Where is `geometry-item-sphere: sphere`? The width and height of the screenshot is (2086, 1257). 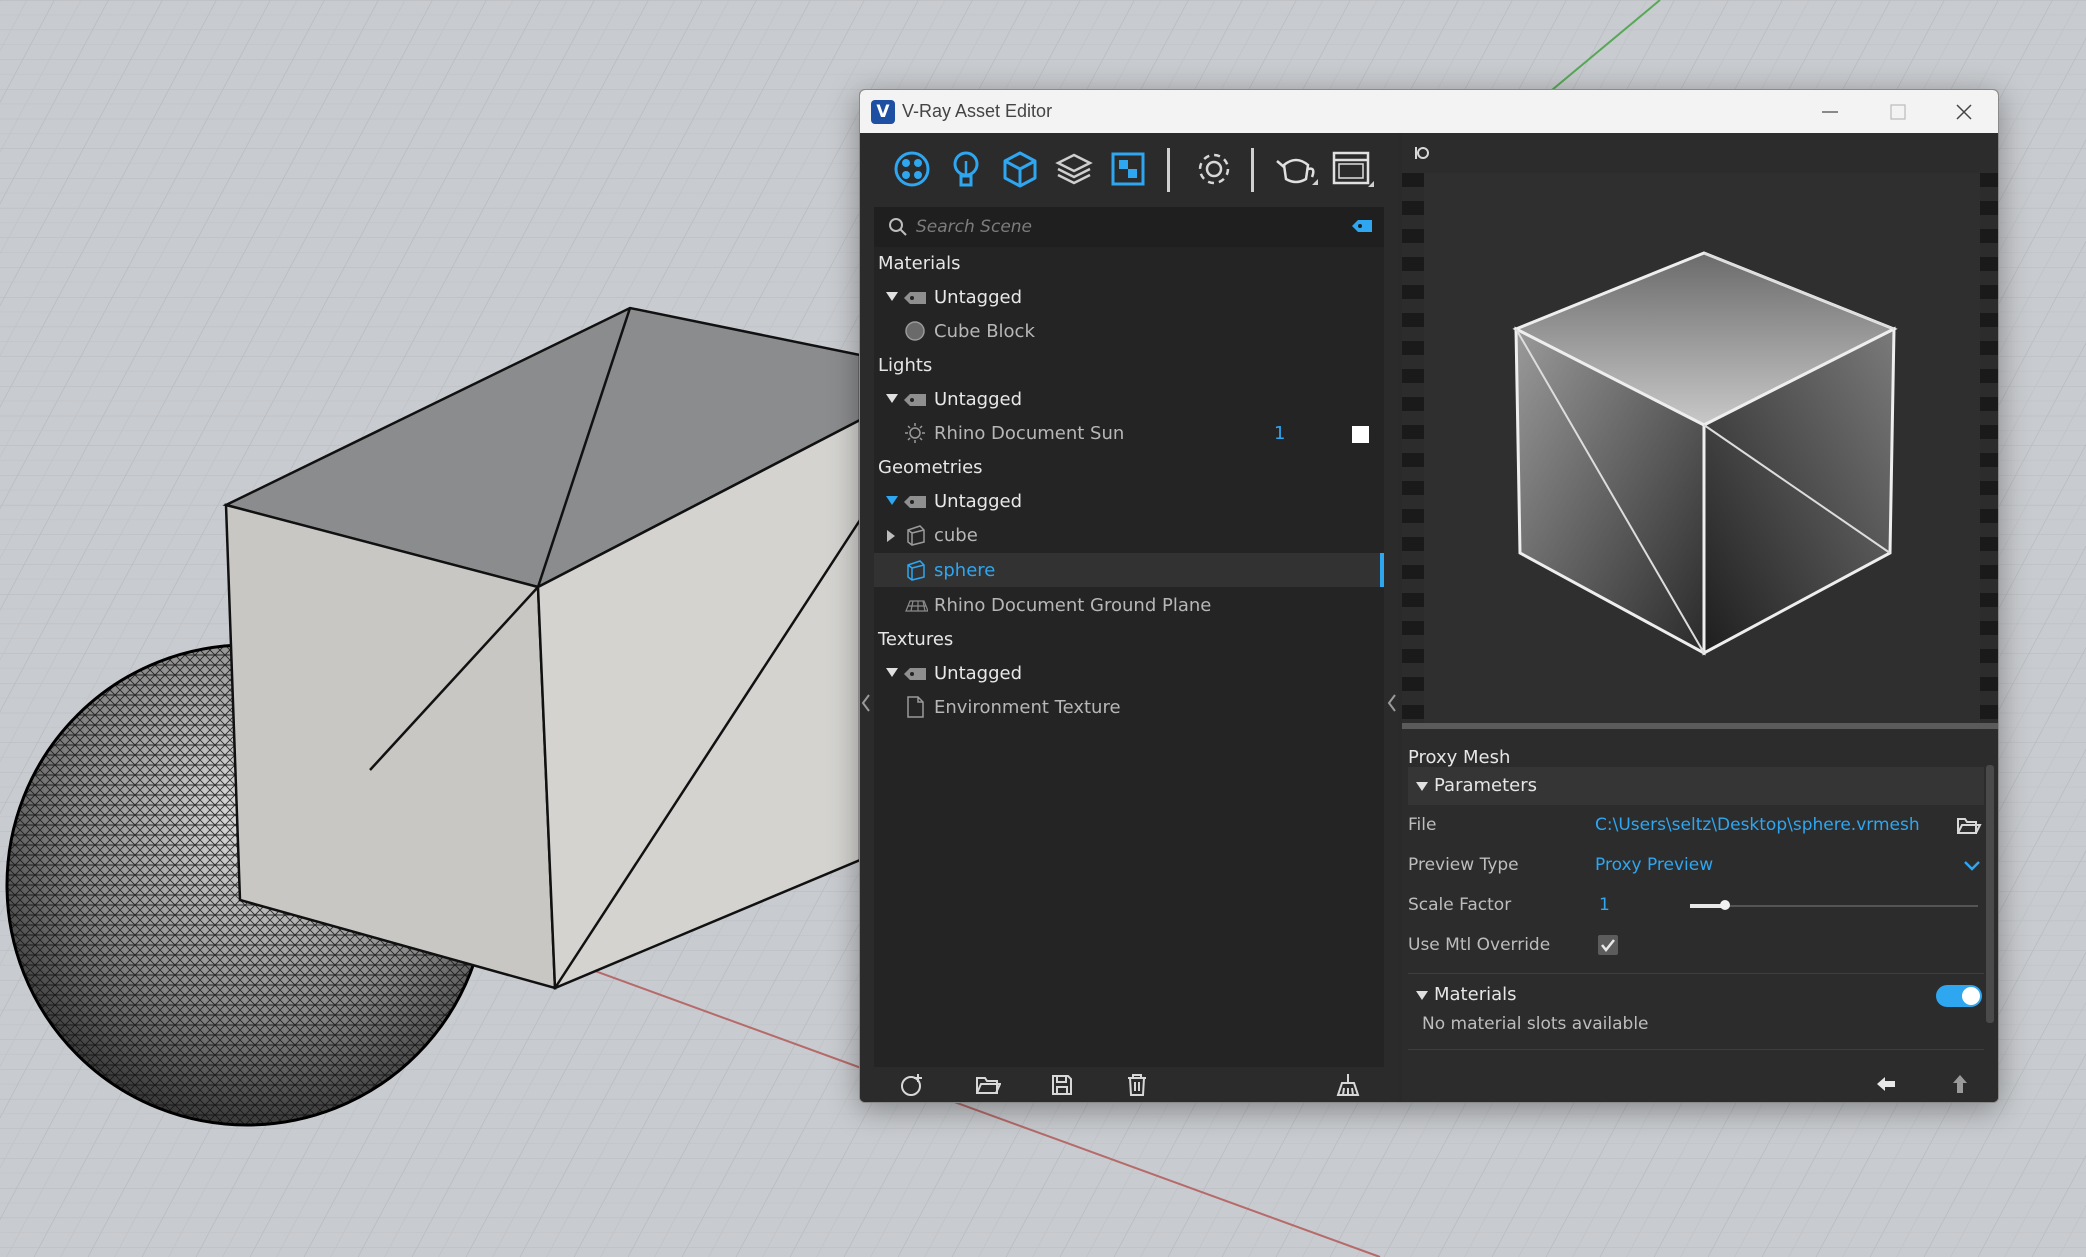
geometry-item-sphere: sphere is located at coordinates (1129, 570).